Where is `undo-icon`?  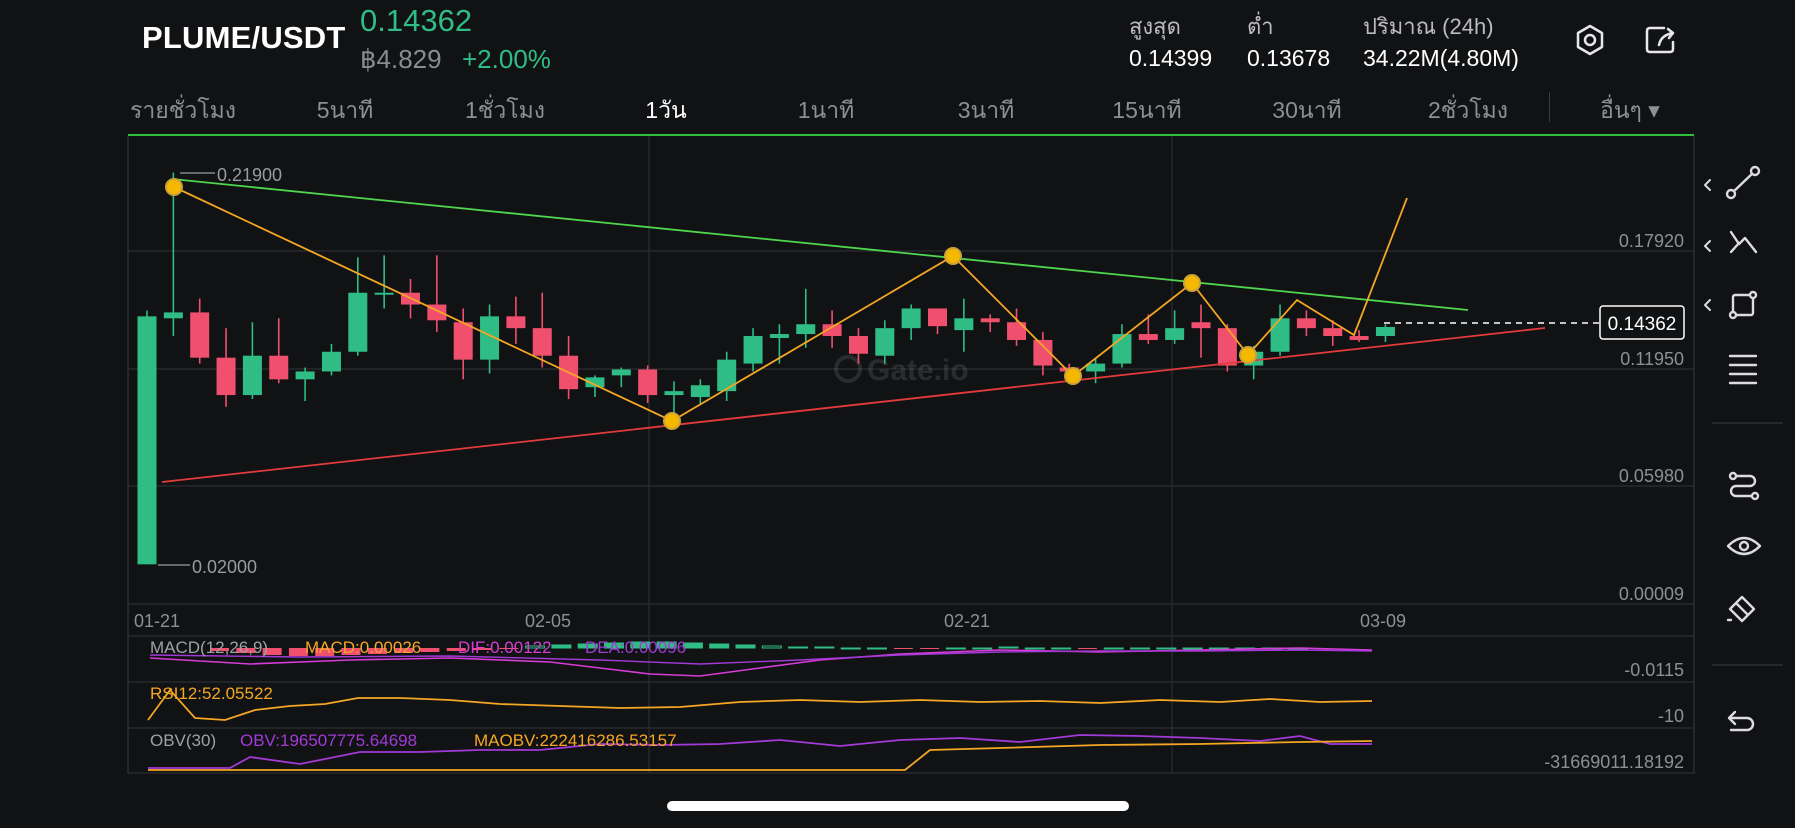 undo-icon is located at coordinates (1741, 721).